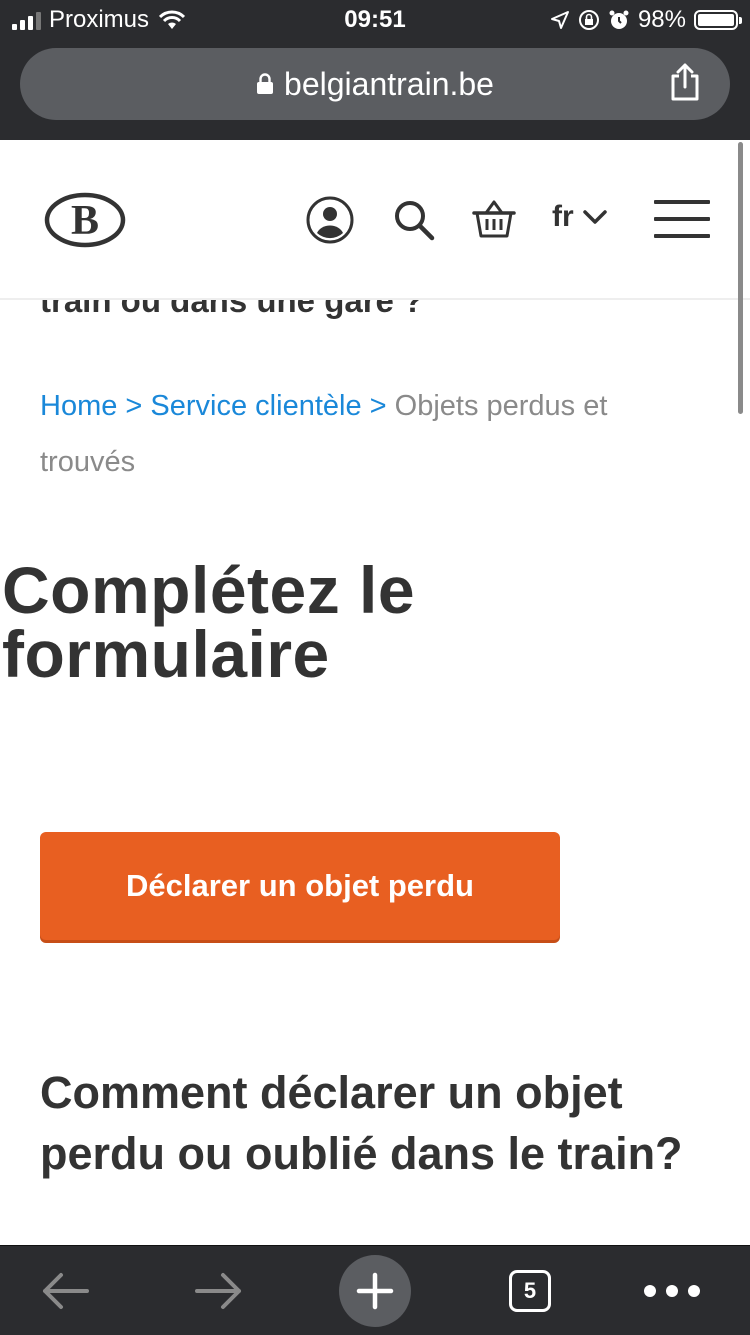 The image size is (750, 1335). I want to click on battery-icon, so click(718, 20).